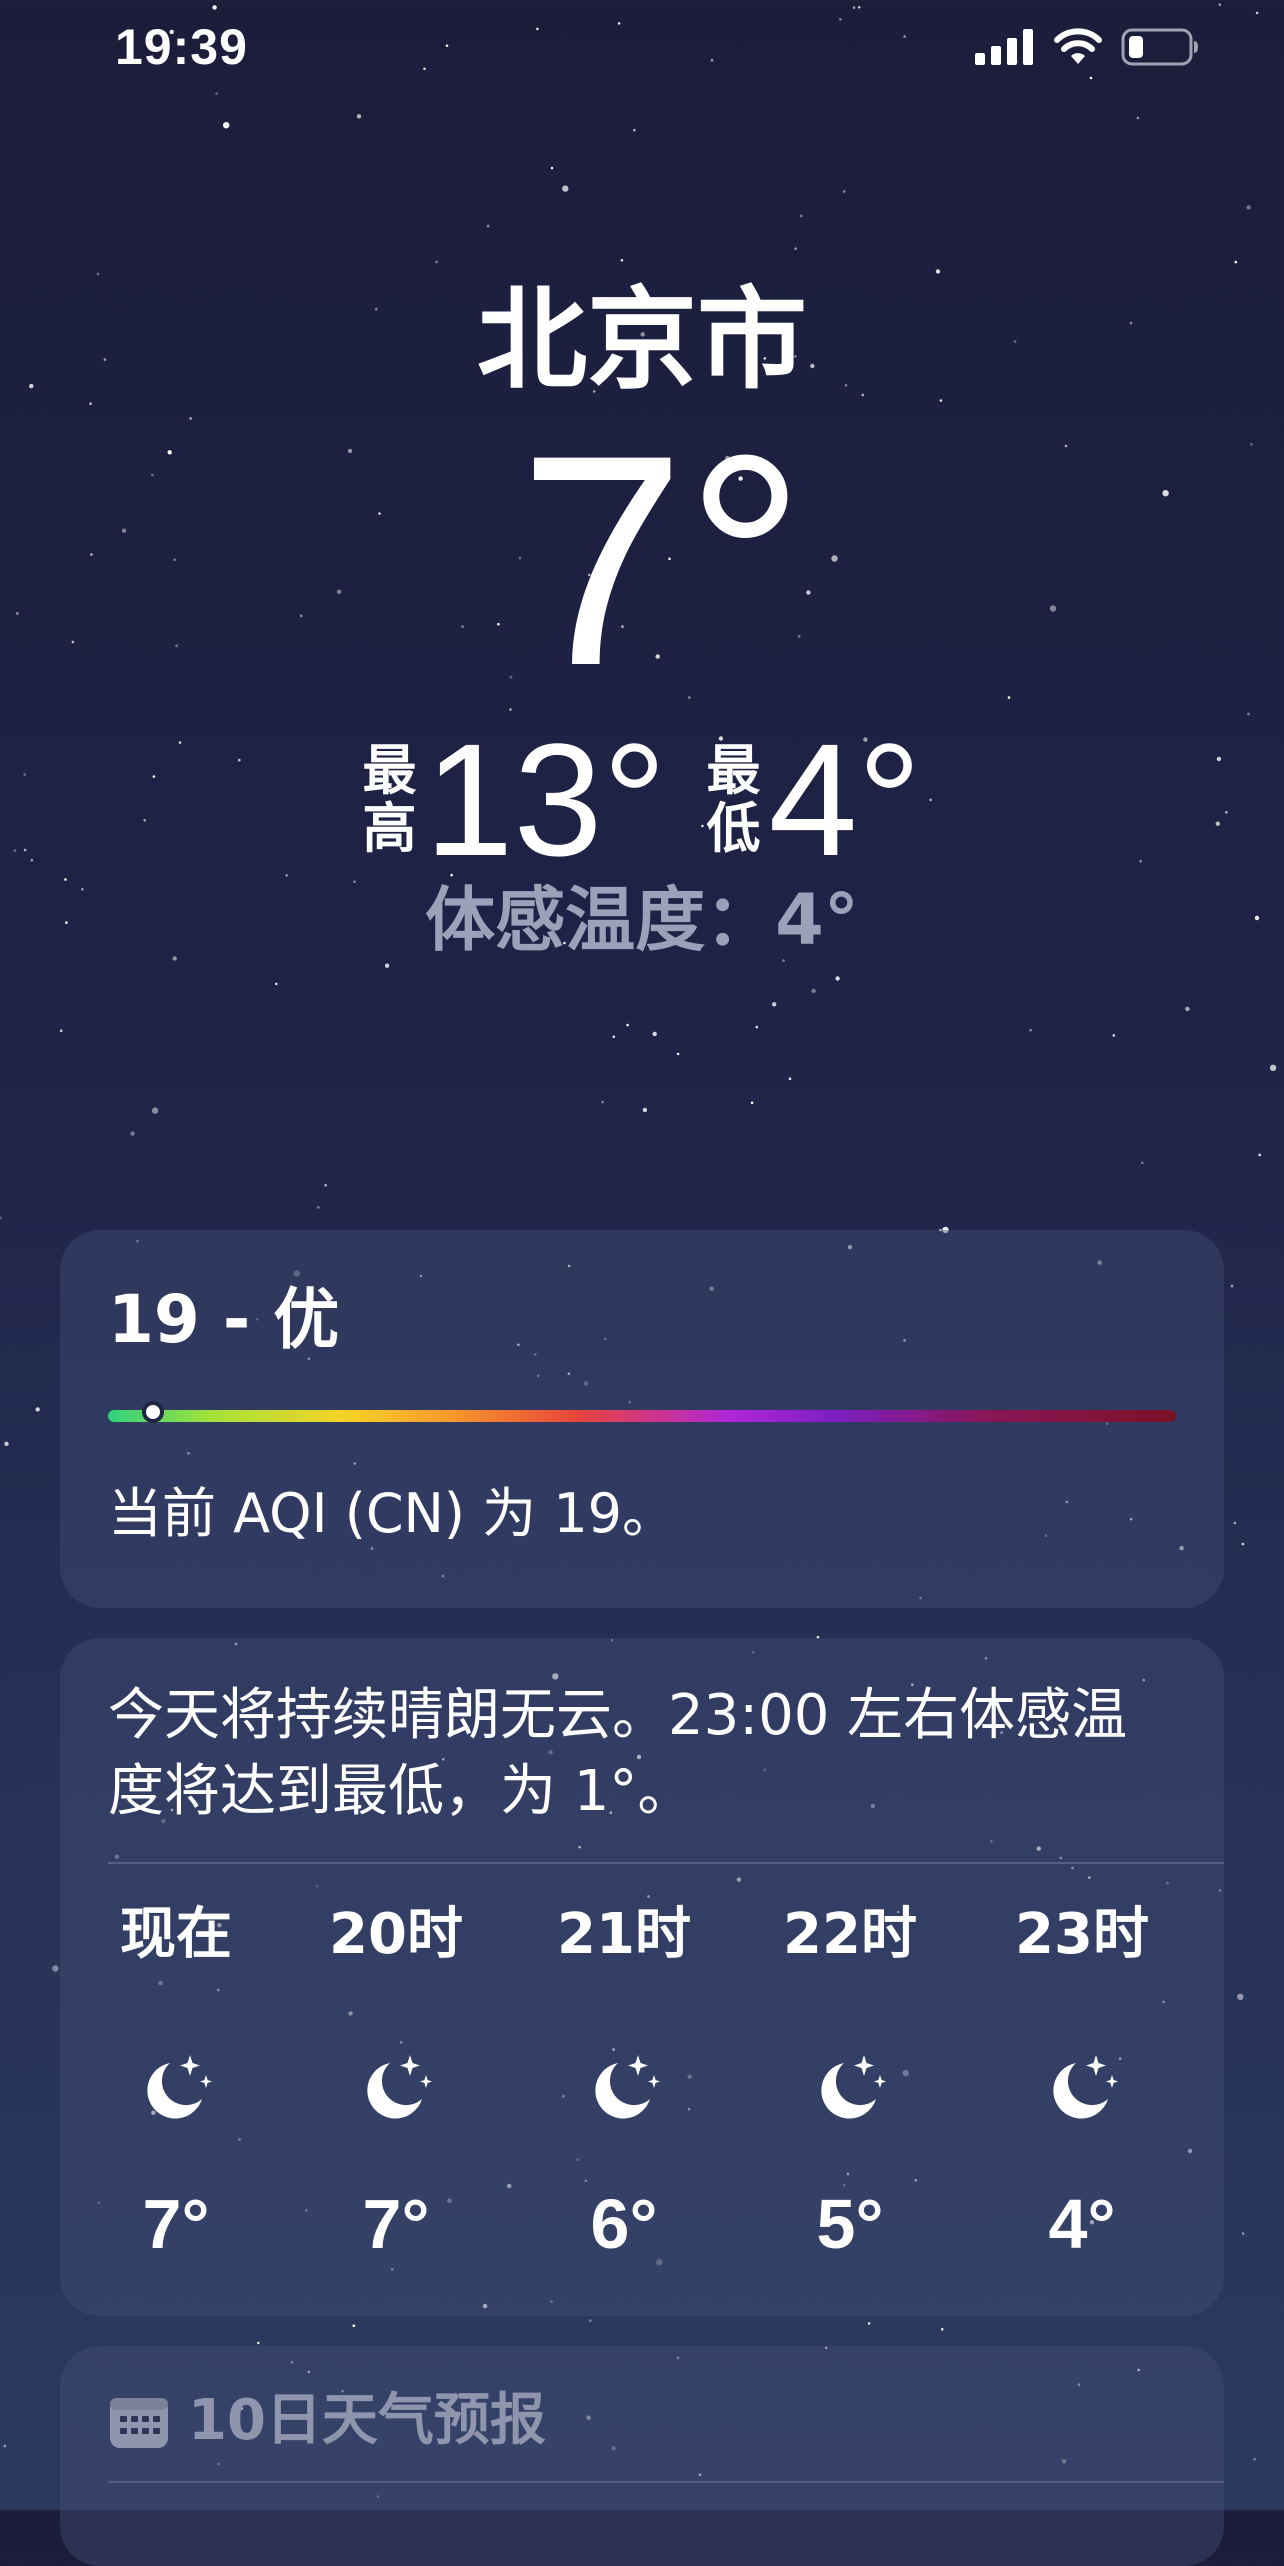  I want to click on low-label: 最 低, so click(733, 800).